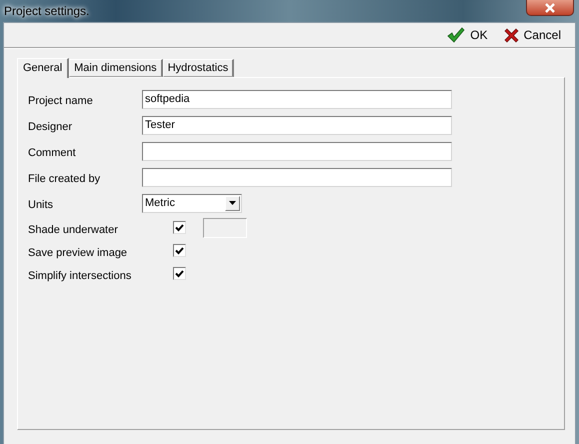  What do you see at coordinates (80, 276) in the screenshot?
I see `checkbox-label: Simplify intersections` at bounding box center [80, 276].